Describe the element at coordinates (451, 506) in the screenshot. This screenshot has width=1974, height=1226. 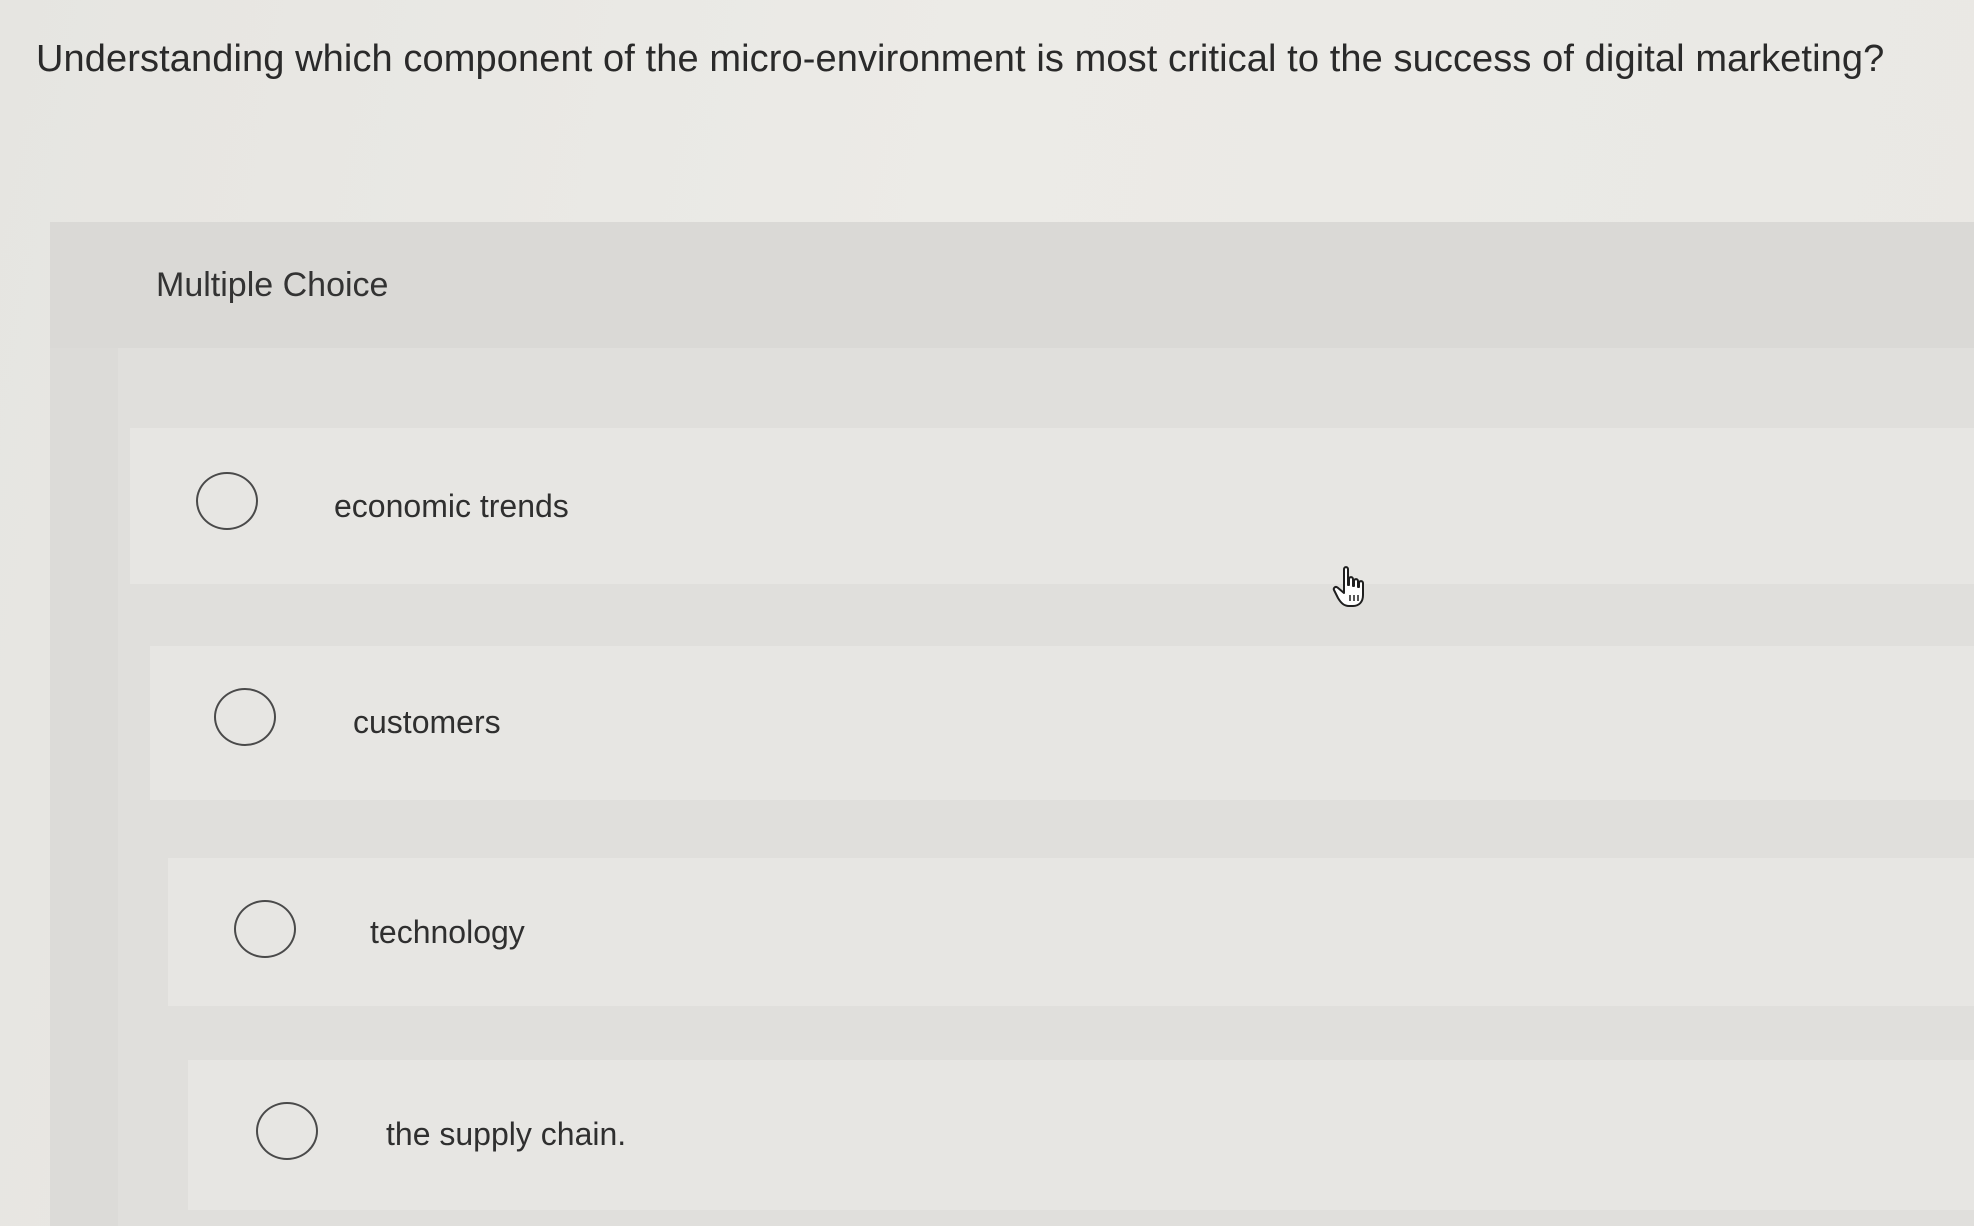
I see `option-label-economic-trends: economic trends` at that location.